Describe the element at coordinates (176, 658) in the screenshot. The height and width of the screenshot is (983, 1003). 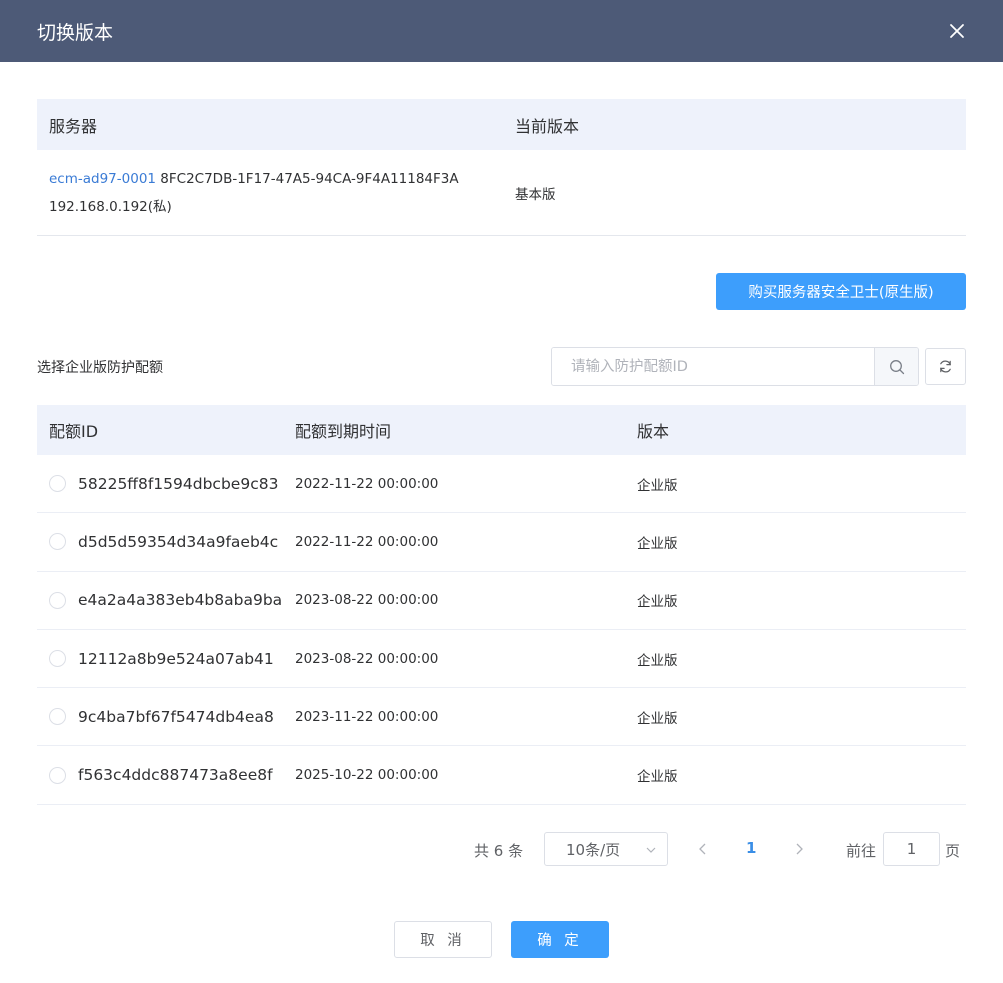
I see `quota-id: 12112a8b9e524a07ab41` at that location.